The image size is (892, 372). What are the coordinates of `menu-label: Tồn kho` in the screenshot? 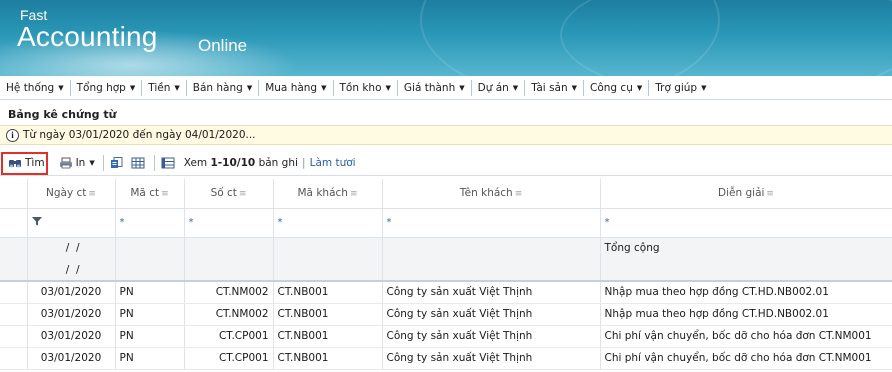 It's located at (360, 87).